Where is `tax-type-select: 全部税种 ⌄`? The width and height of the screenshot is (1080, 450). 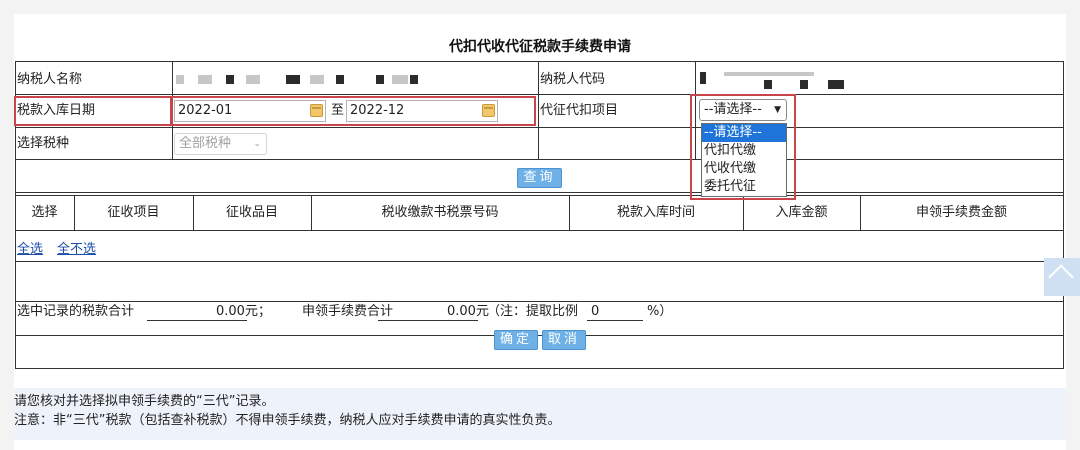 tax-type-select: 全部税种 ⌄ is located at coordinates (220, 144).